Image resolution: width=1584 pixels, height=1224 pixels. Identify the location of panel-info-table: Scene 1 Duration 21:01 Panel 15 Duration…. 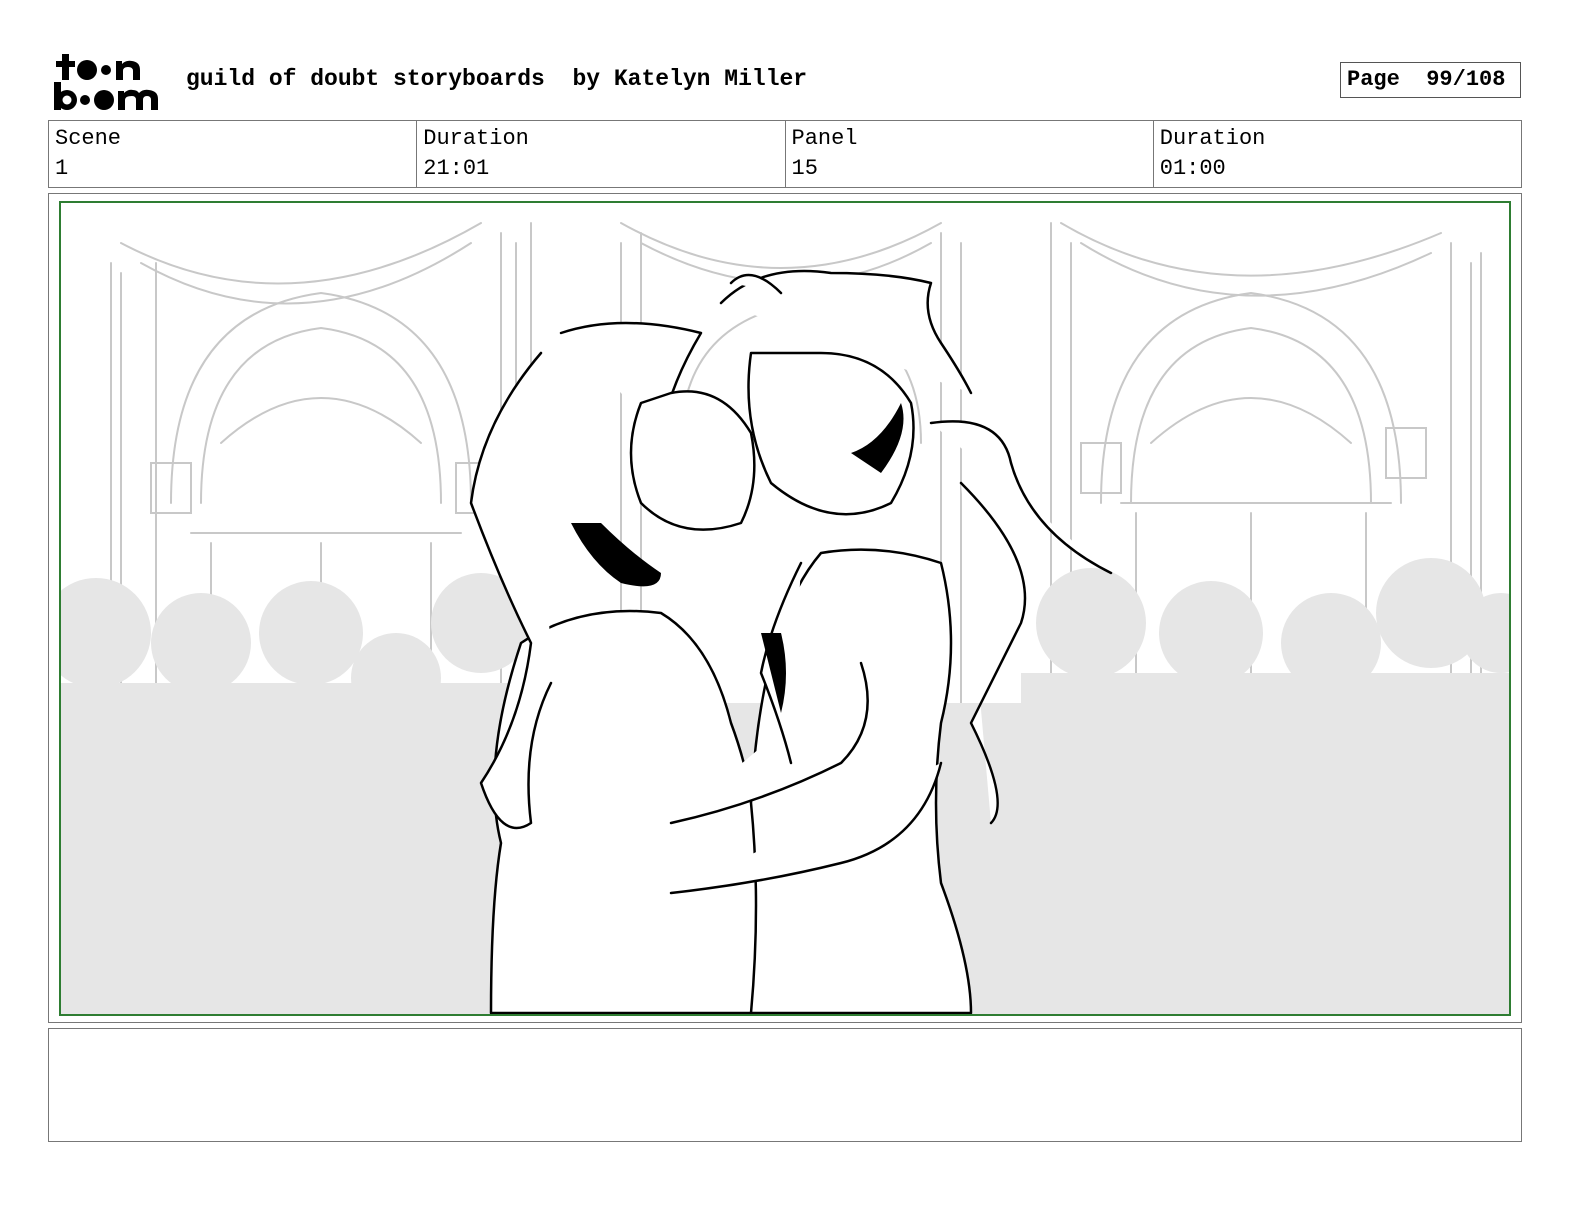
(785, 154).